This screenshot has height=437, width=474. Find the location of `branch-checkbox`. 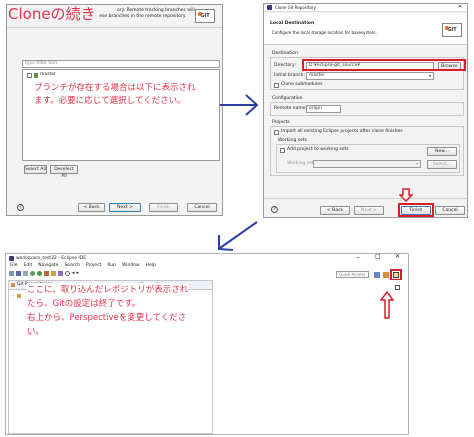

branch-checkbox is located at coordinates (29, 75).